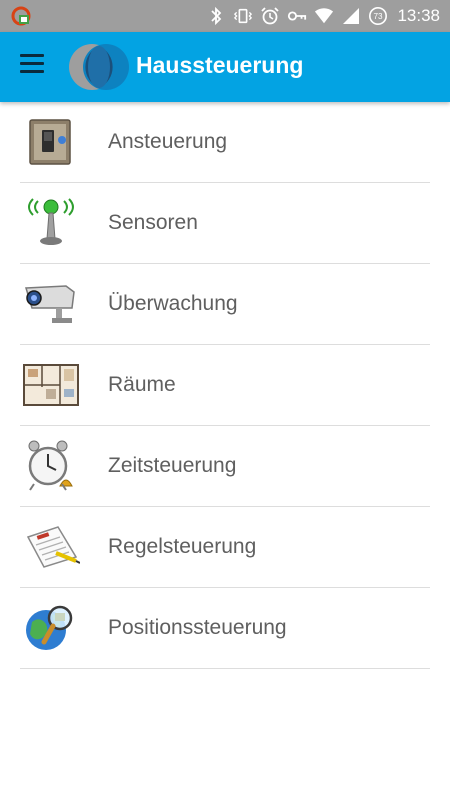 This screenshot has width=450, height=800. Describe the element at coordinates (243, 16) in the screenshot. I see `vibrate-icon` at that location.